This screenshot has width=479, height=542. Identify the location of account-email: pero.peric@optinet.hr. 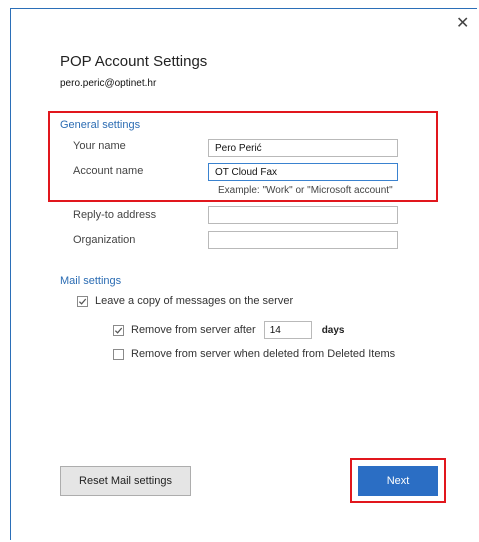
(108, 83).